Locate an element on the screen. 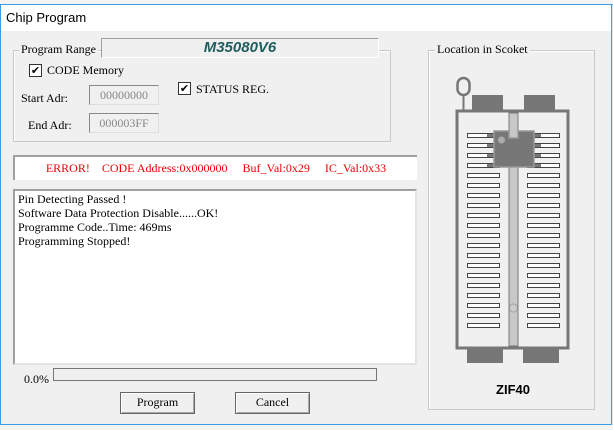  progress-bar is located at coordinates (215, 374).